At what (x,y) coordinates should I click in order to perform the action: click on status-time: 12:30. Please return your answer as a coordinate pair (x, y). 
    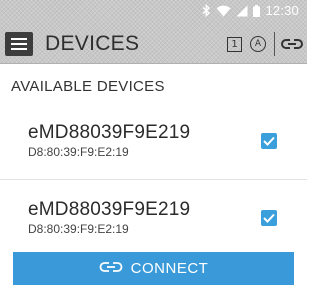
    Looking at the image, I should click on (282, 10).